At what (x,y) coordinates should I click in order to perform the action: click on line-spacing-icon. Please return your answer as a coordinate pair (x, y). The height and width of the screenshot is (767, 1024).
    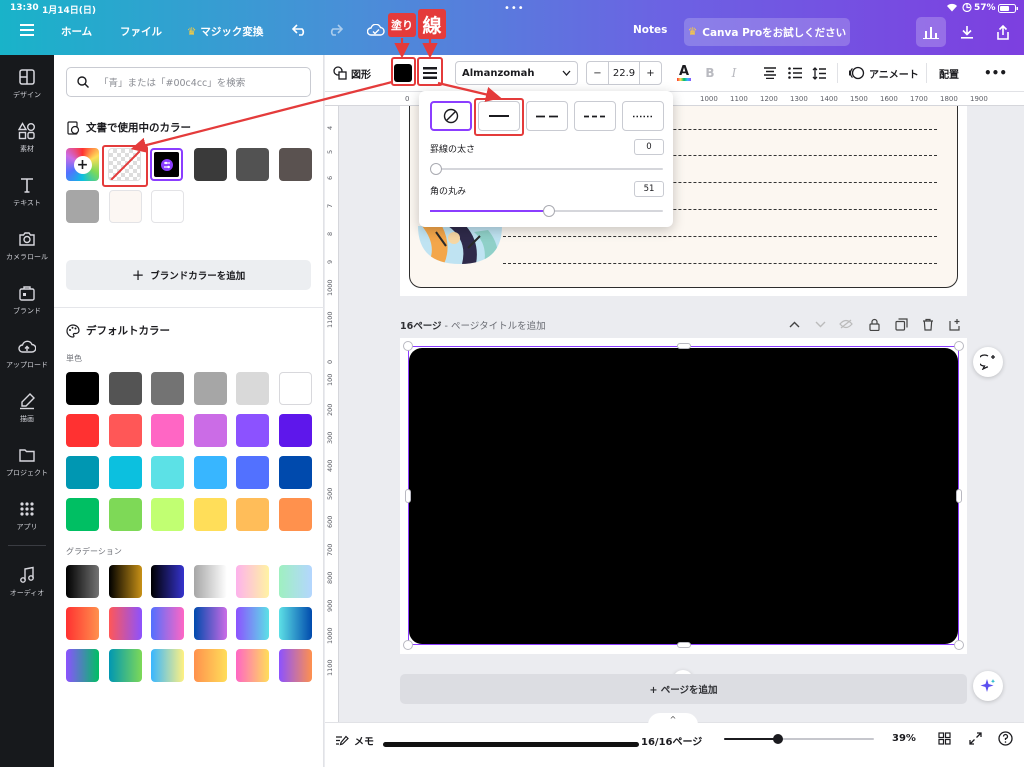
    Looking at the image, I should click on (819, 73).